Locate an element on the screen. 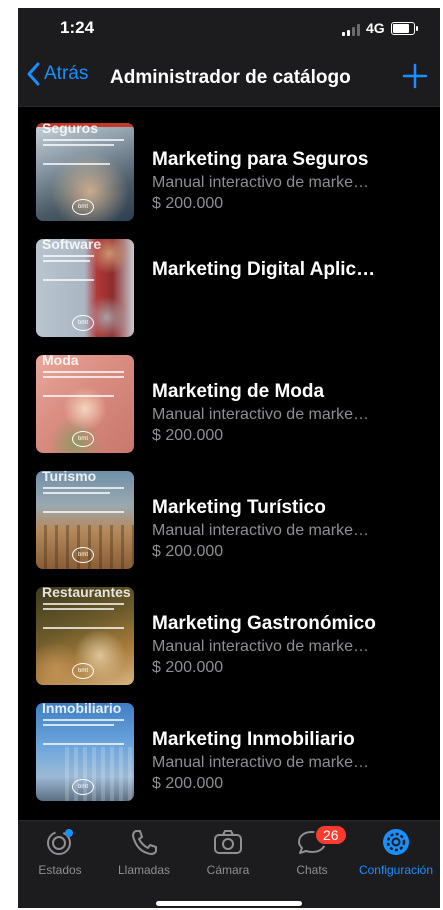  product-thumbnail: Moda bmt is located at coordinates (85, 404).